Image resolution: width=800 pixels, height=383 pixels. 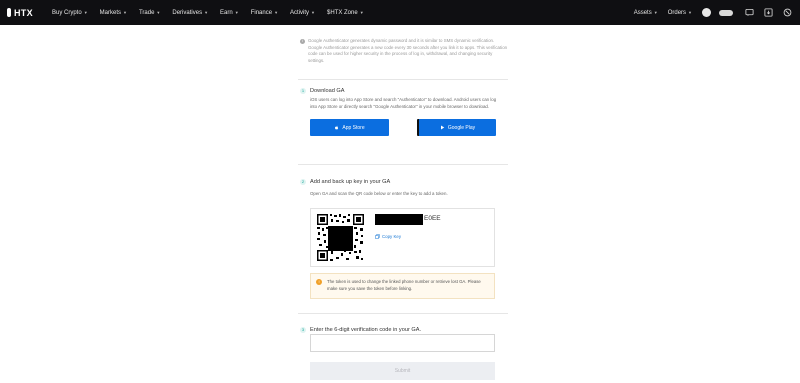 I want to click on verification-code-input, so click(x=402, y=343).